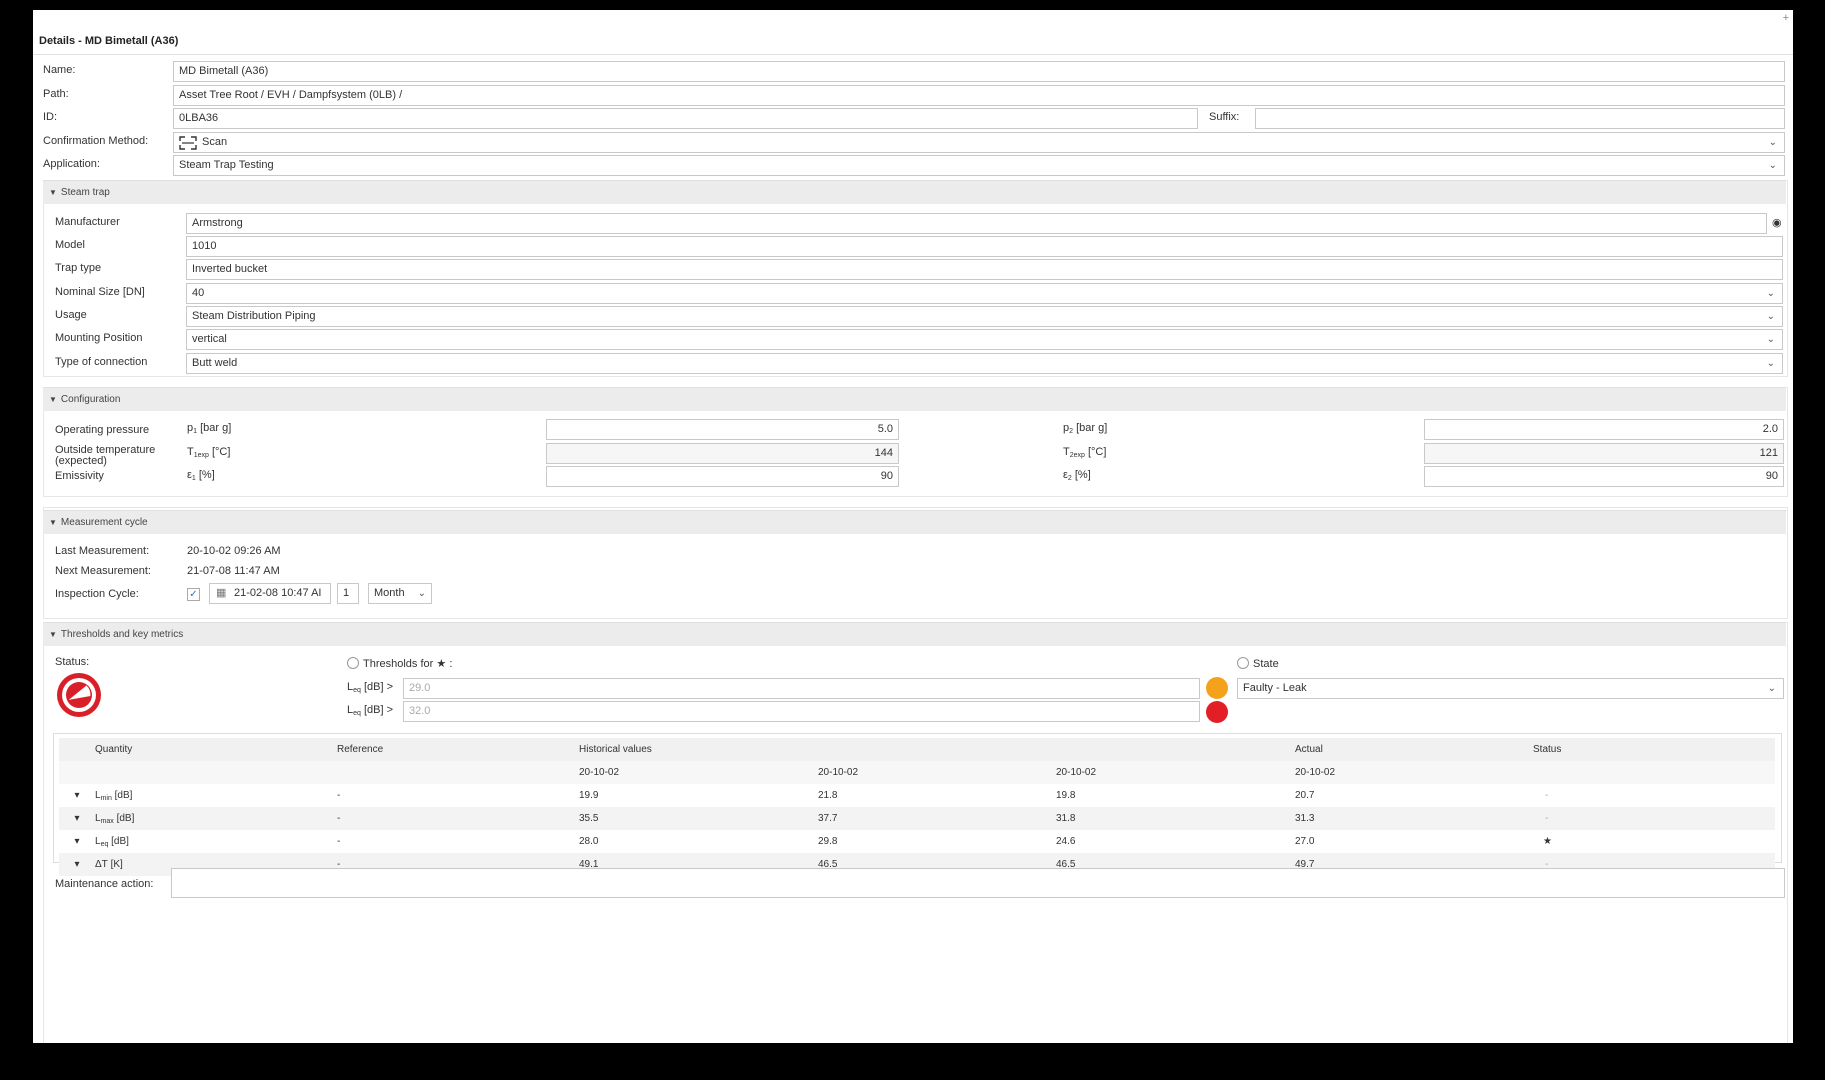 The width and height of the screenshot is (1825, 1080). Describe the element at coordinates (209, 339) in the screenshot. I see `mounting-position-value: vertical` at that location.